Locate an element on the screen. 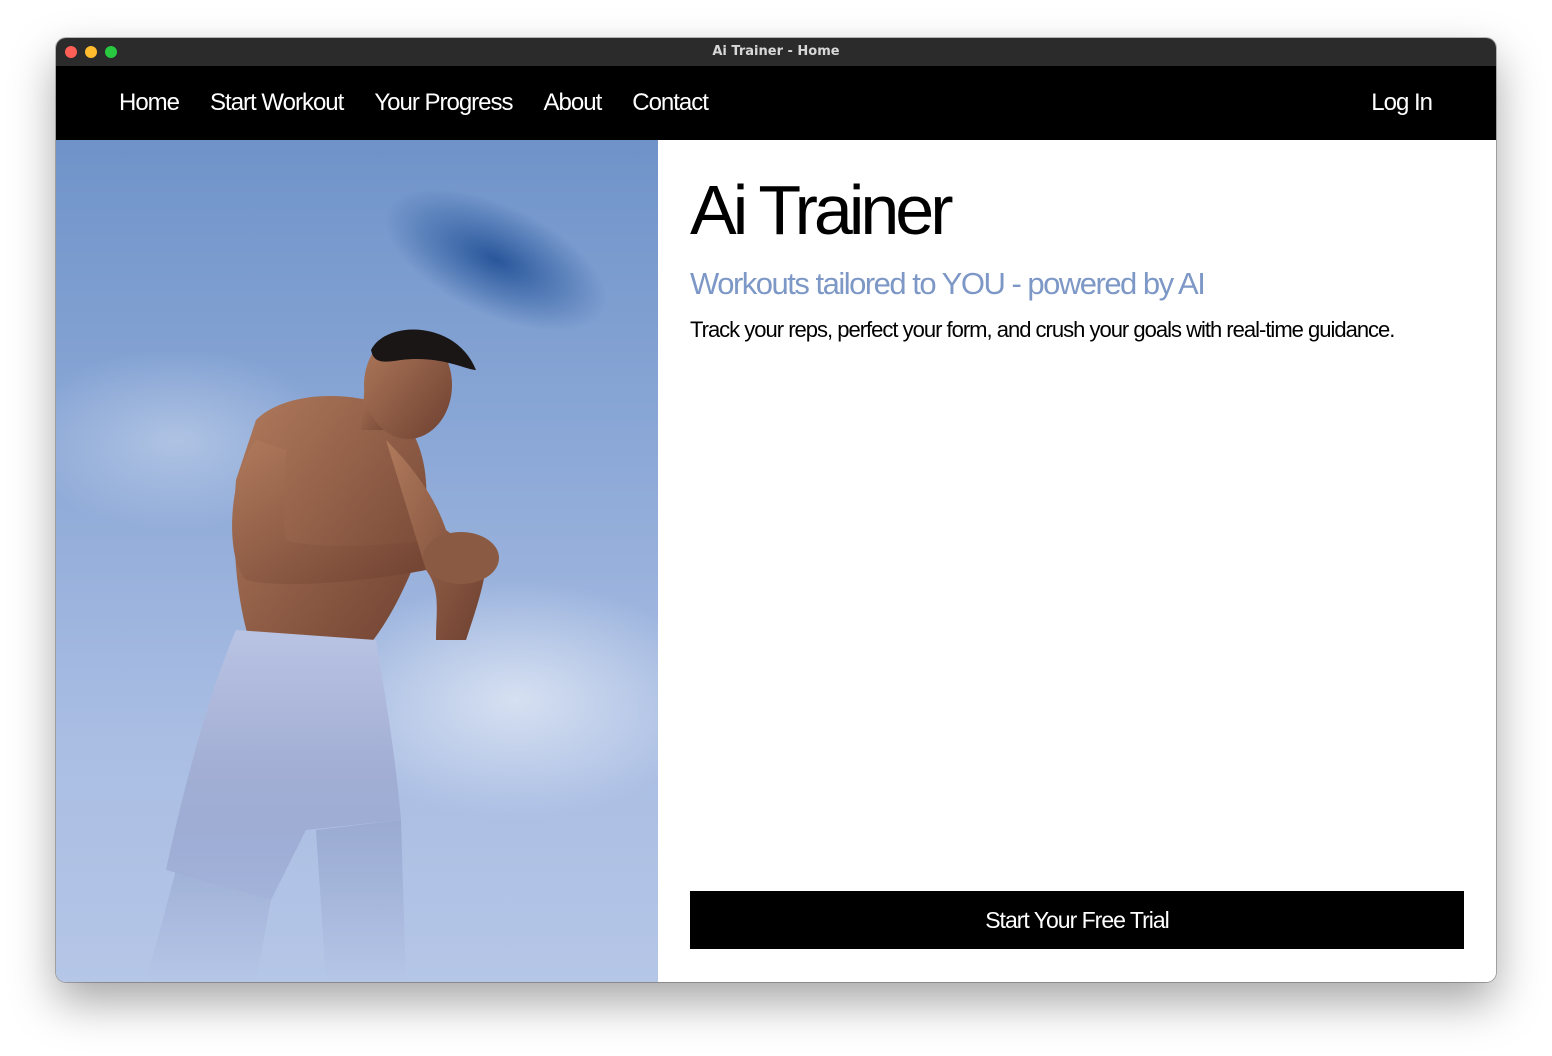  nav-link-contact: Contact is located at coordinates (670, 103).